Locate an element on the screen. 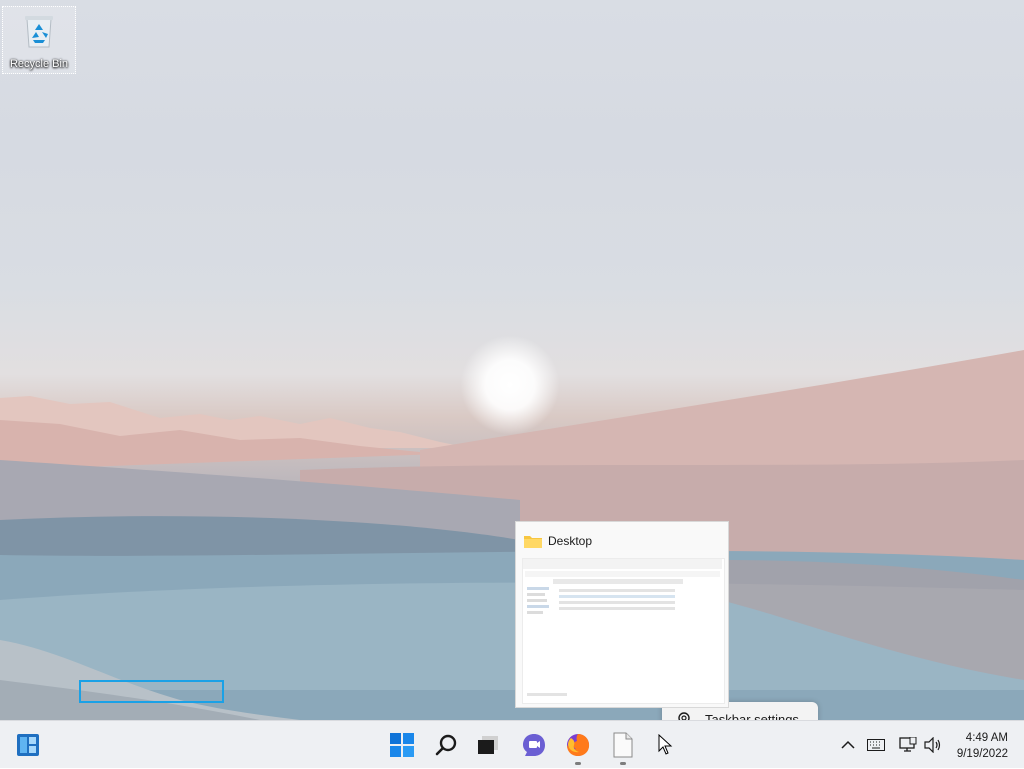 The width and height of the screenshot is (1024, 769). firefox-button is located at coordinates (578, 745).